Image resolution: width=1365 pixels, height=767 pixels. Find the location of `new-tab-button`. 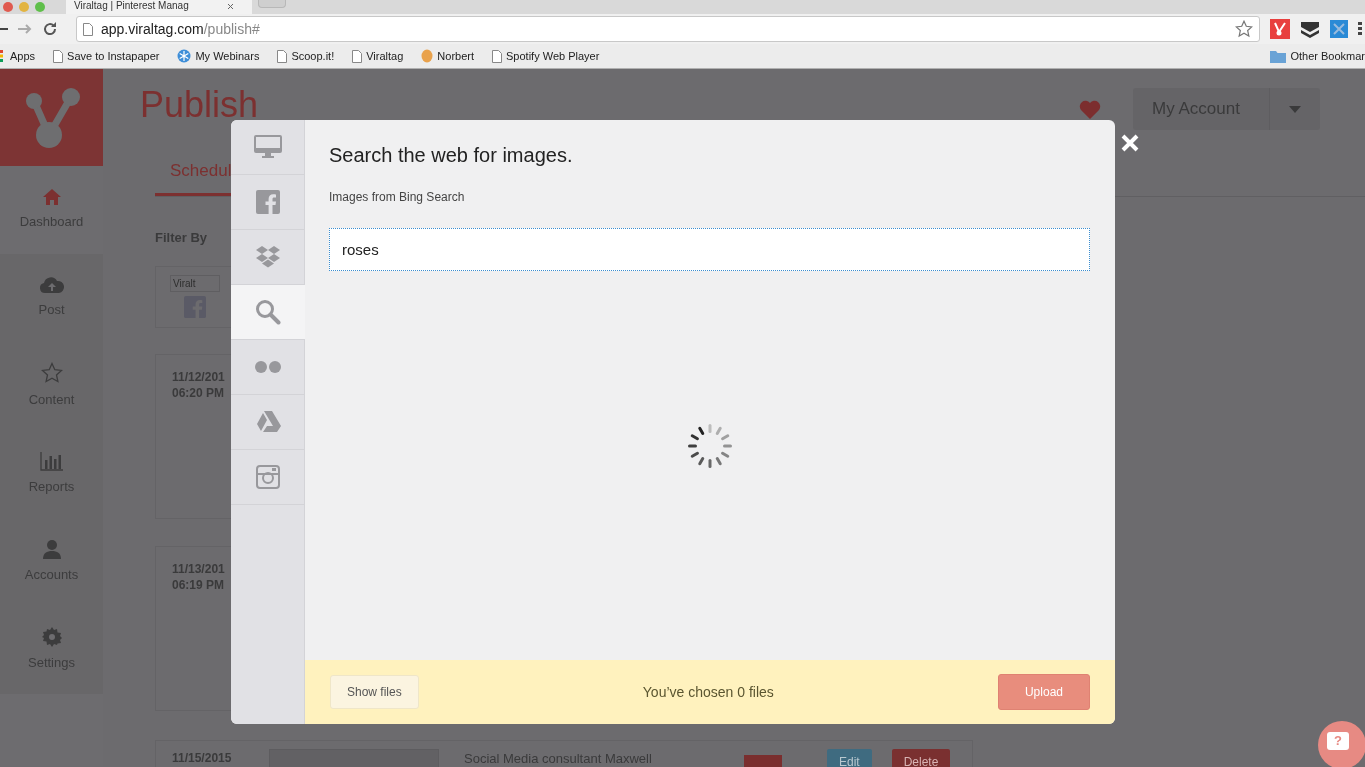

new-tab-button is located at coordinates (272, 4).